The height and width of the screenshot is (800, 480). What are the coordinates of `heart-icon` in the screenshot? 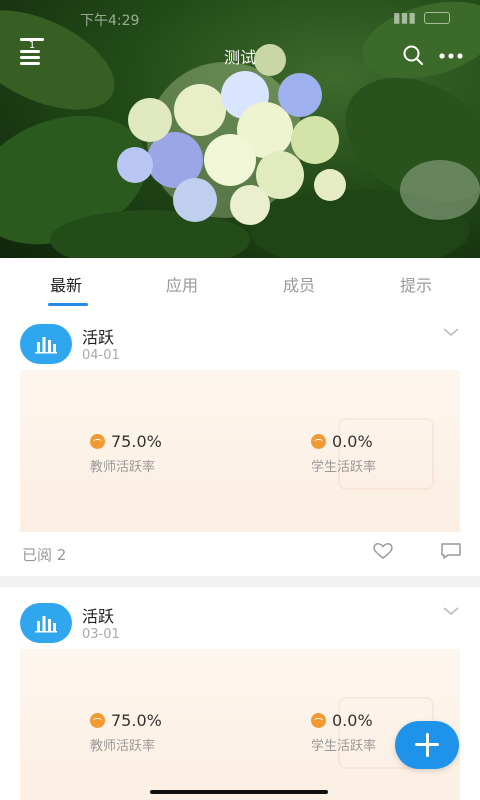 It's located at (383, 551).